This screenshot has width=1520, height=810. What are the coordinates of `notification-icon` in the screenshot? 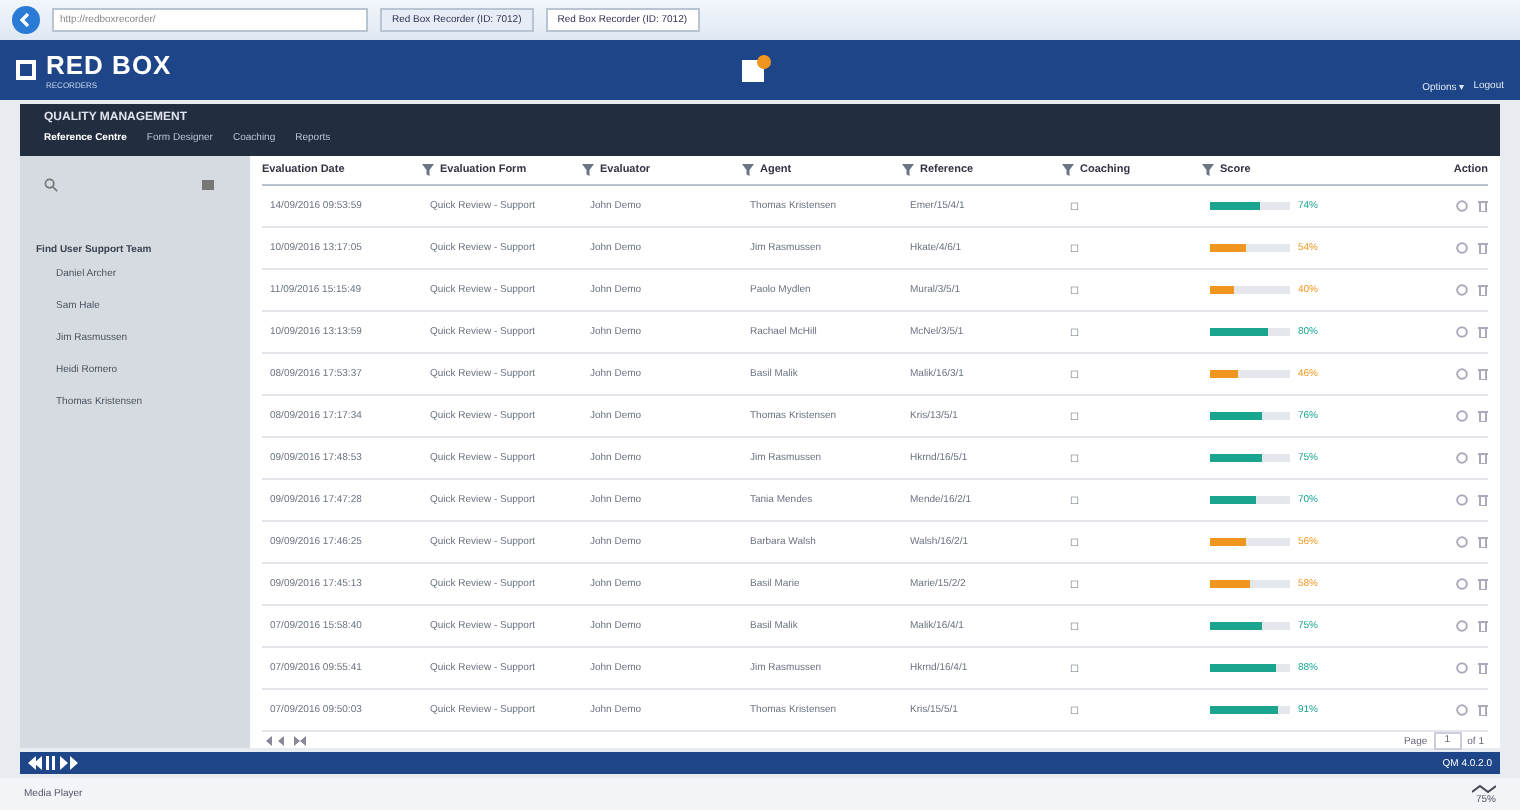 It's located at (756, 69).